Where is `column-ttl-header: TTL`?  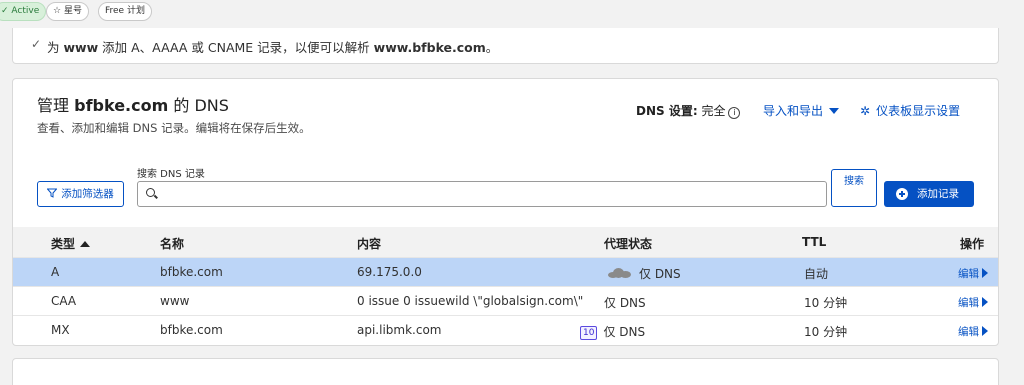 column-ttl-header: TTL is located at coordinates (814, 242).